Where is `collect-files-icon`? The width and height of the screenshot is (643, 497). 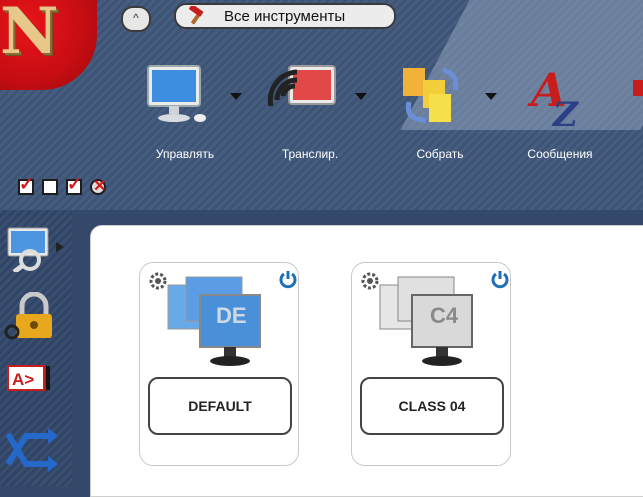 collect-files-icon is located at coordinates (431, 95).